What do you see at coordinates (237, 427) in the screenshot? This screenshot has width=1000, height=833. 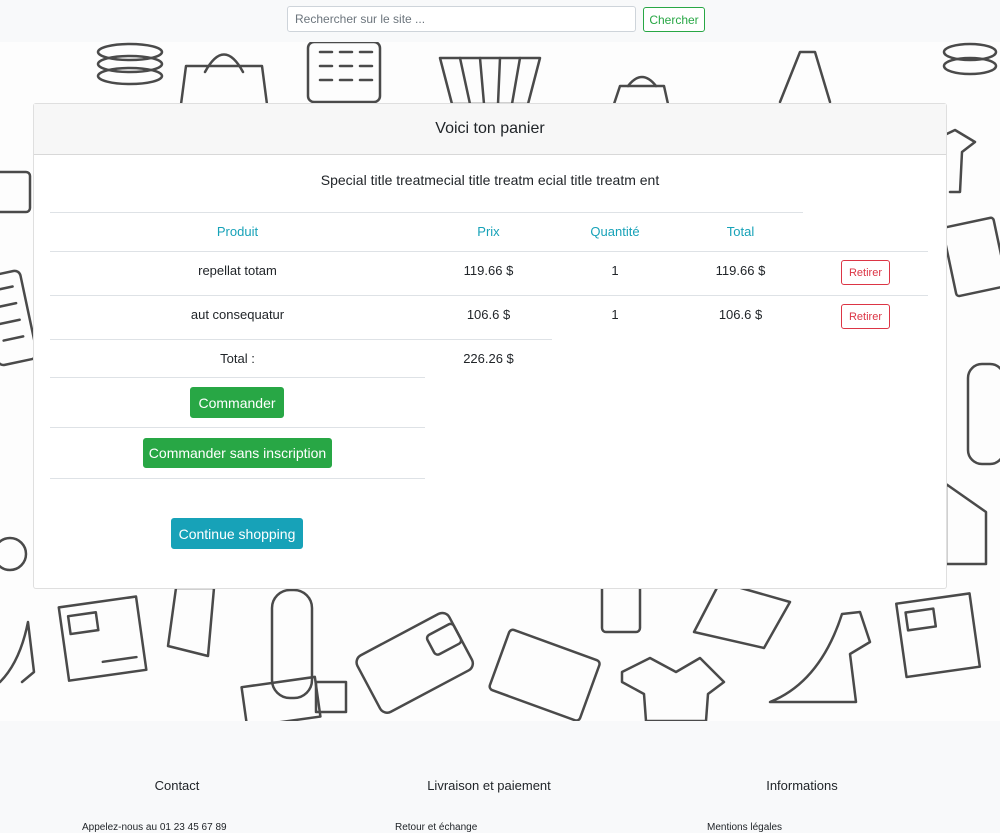 I see `order-row-border` at bounding box center [237, 427].